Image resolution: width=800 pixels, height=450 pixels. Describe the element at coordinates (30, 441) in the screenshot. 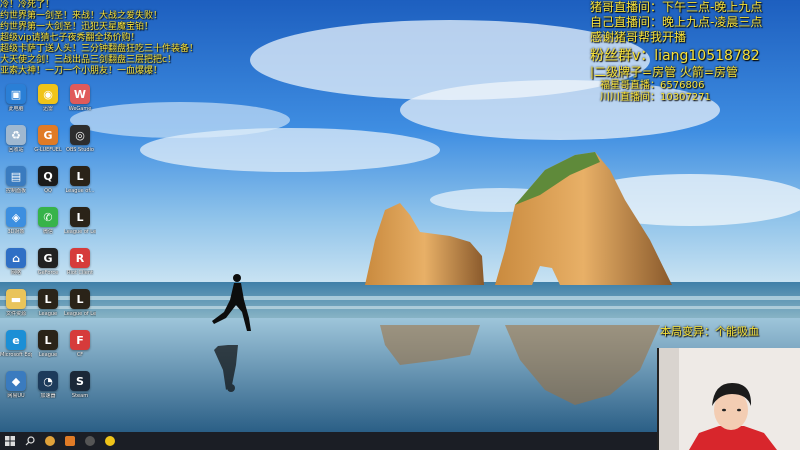

I see `search-icon` at that location.